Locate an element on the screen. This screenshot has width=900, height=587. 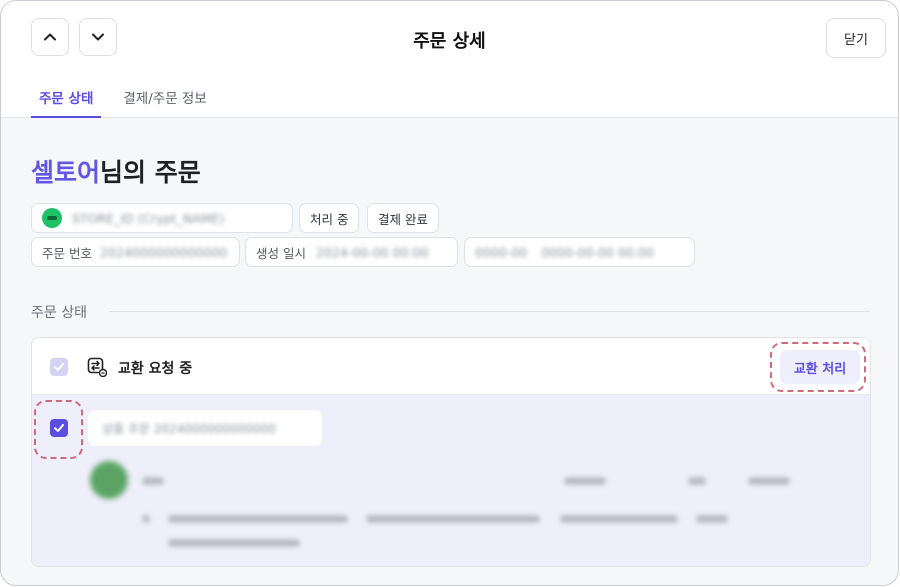
tab-bar: 주문 상태 결제/주문 정보 is located at coordinates (123, 102).